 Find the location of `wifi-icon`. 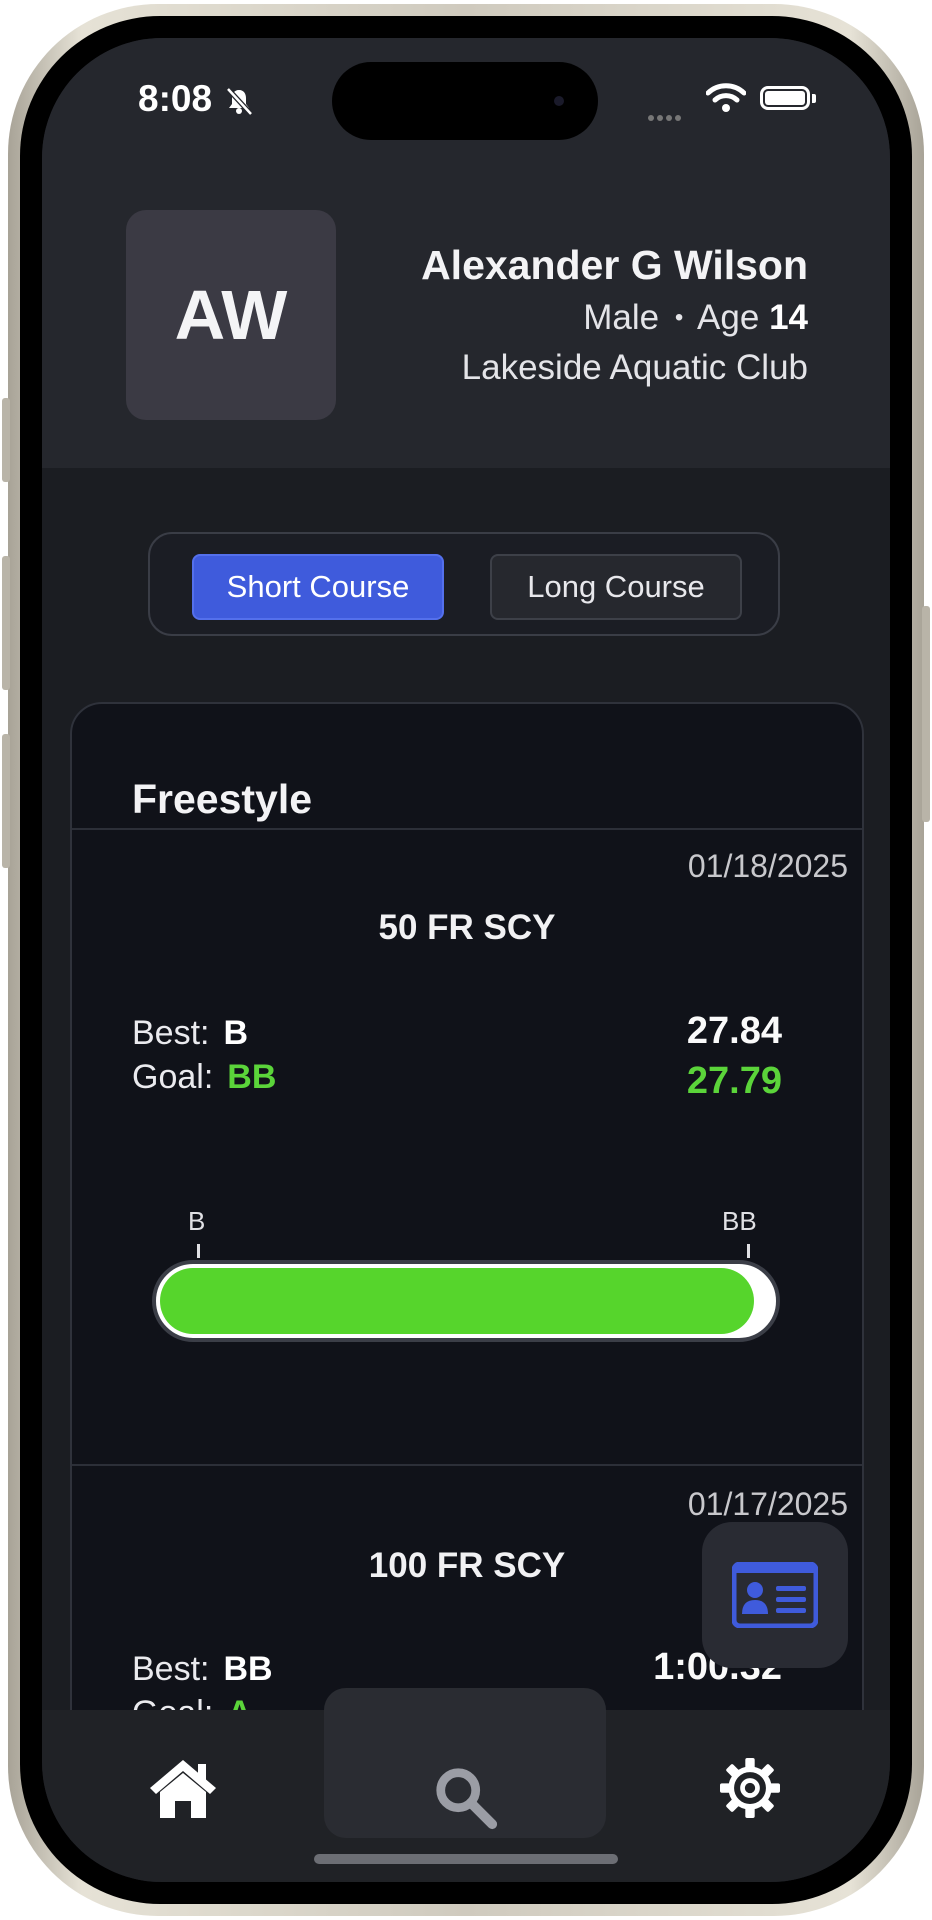

wifi-icon is located at coordinates (726, 97).